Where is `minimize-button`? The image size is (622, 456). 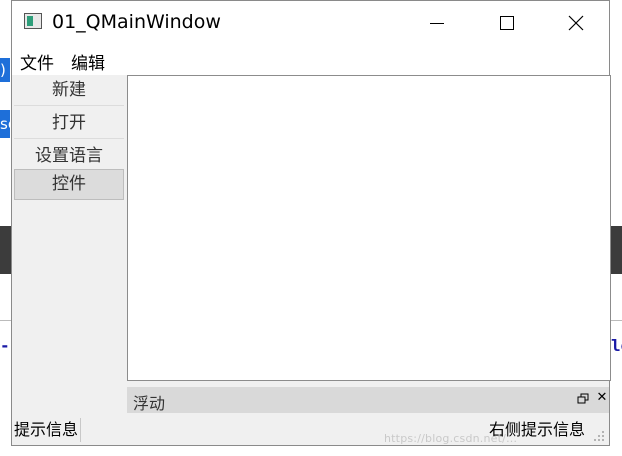
minimize-button is located at coordinates (437, 23).